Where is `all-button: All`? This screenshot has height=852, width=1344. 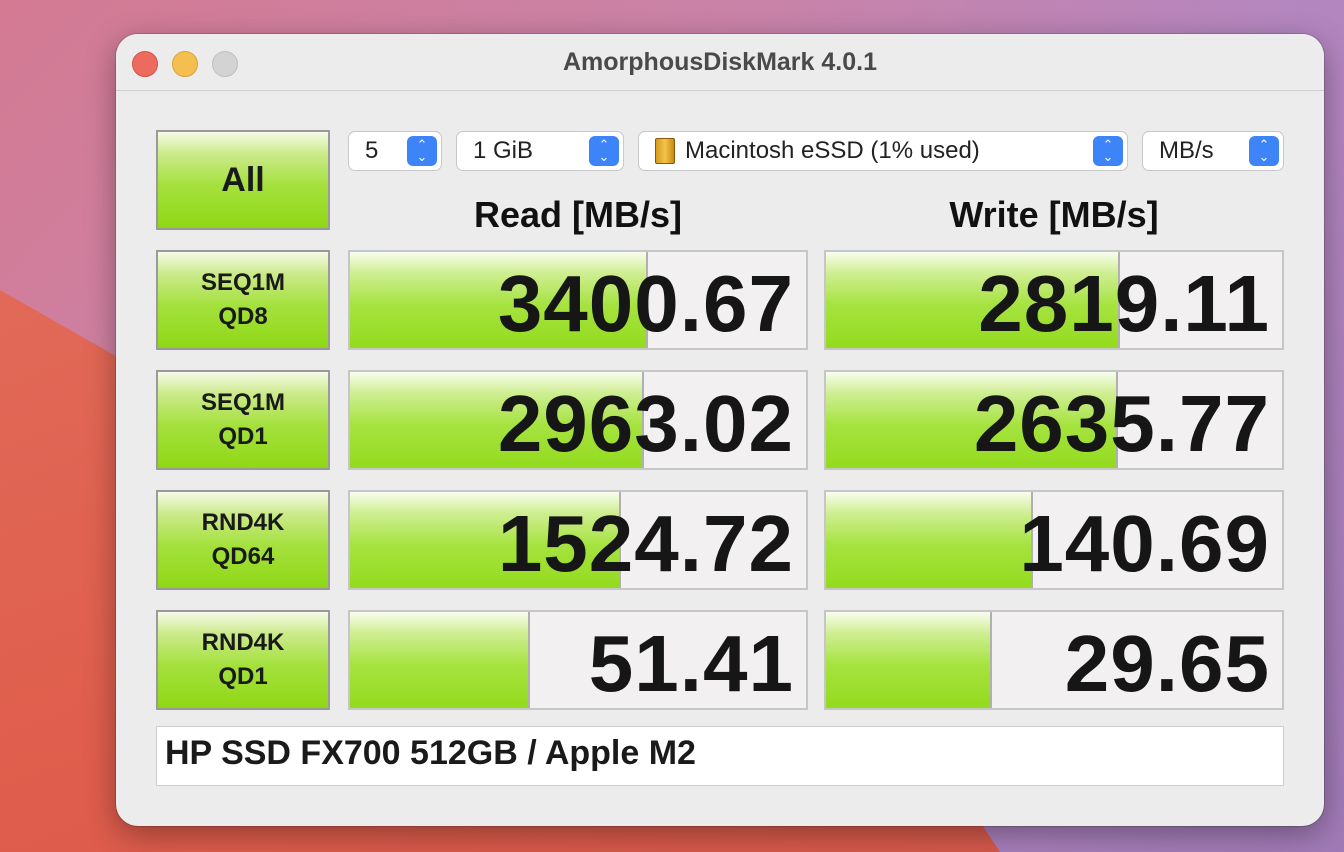 all-button: All is located at coordinates (243, 180).